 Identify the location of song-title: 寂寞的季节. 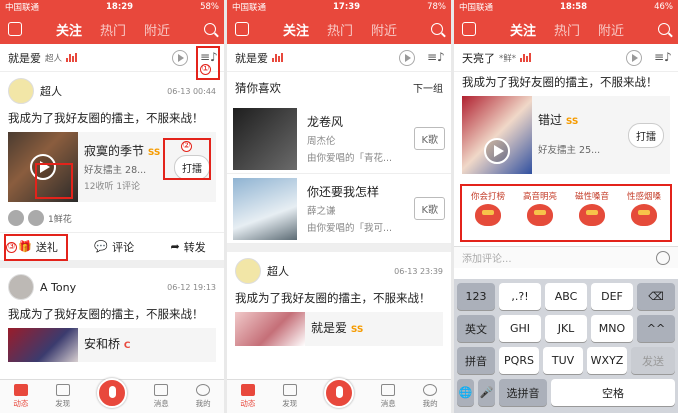
(114, 151).